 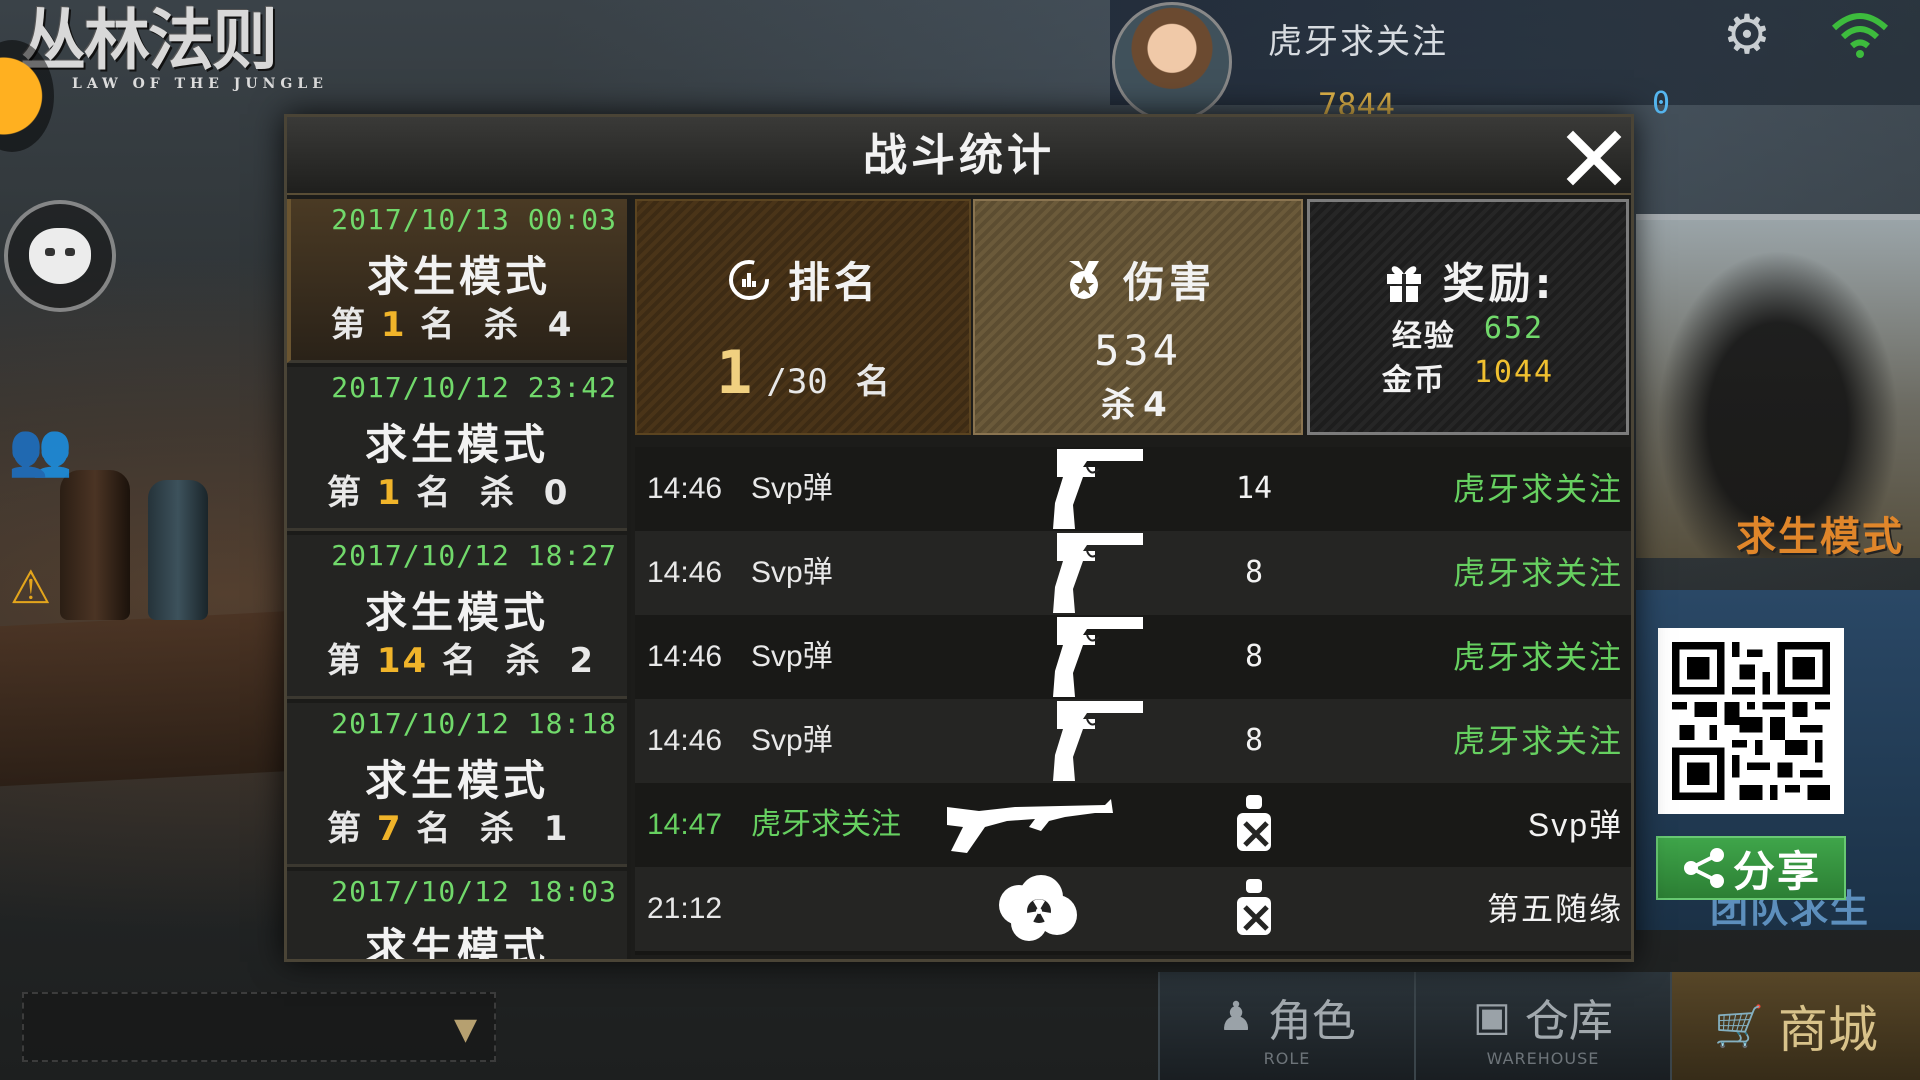 I want to click on nav-warehouse-sublabel: WAREHOUSE, so click(x=1543, y=1058).